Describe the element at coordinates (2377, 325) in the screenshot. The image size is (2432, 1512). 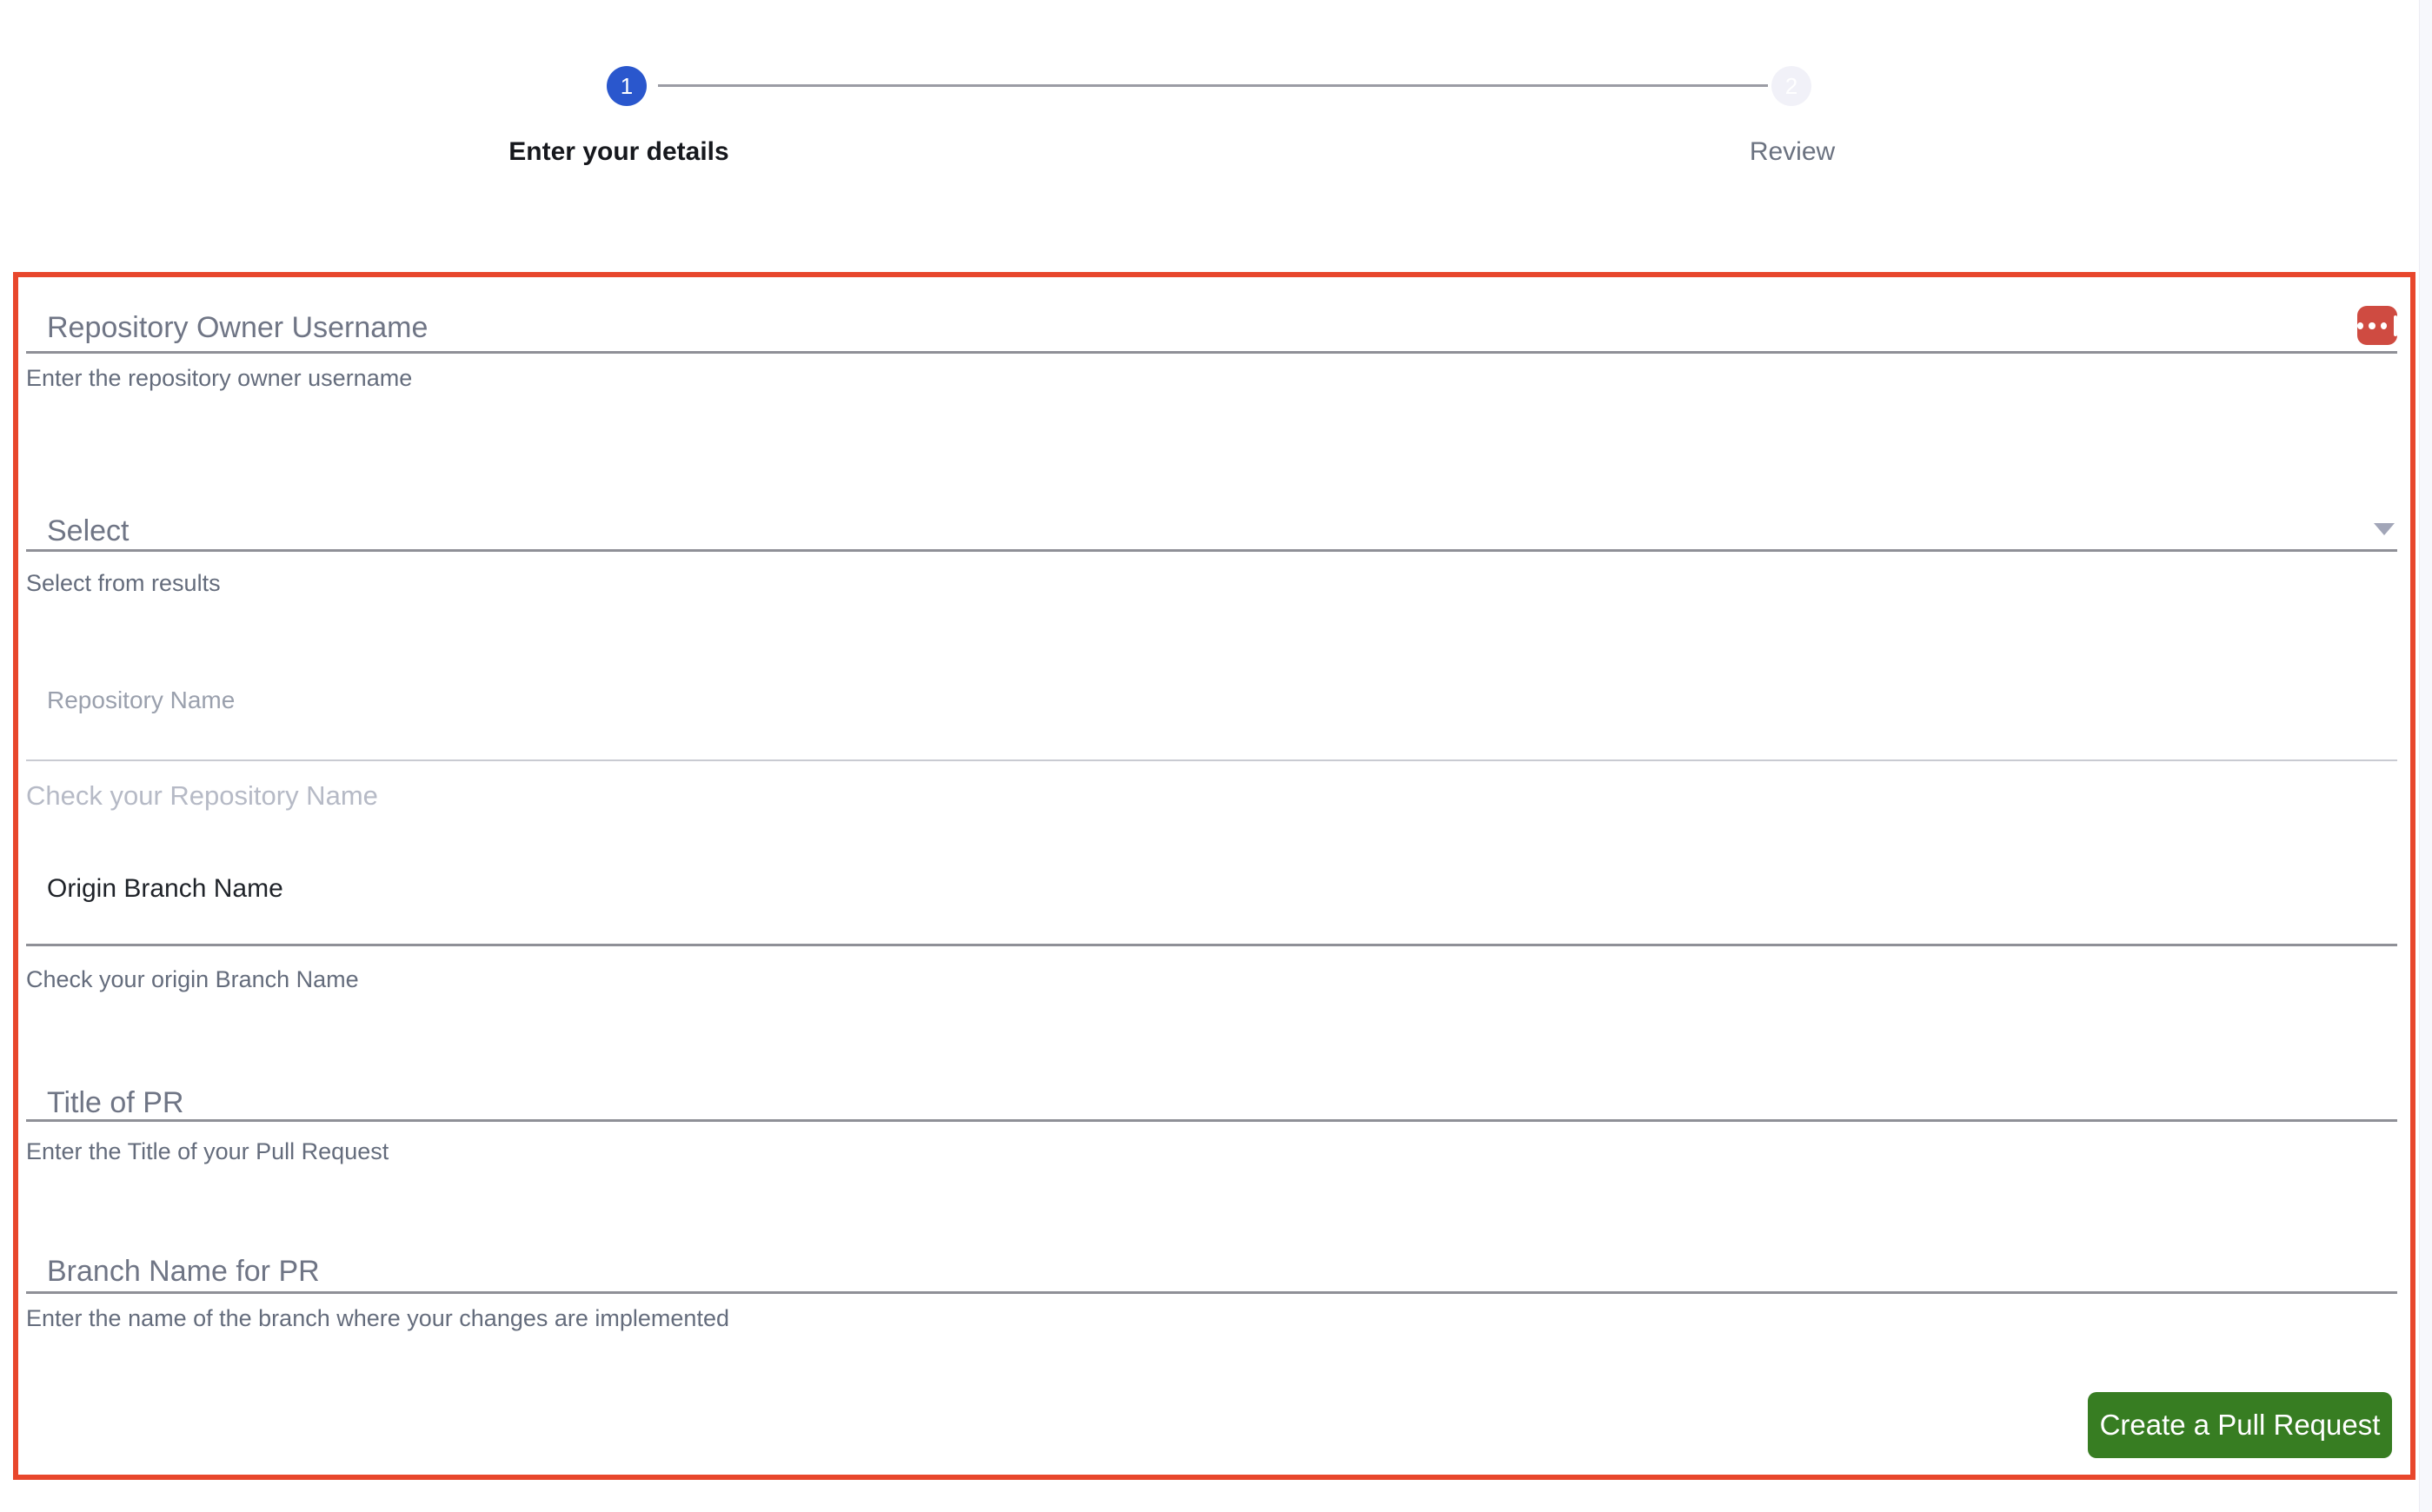
I see `lastpass-icon` at that location.